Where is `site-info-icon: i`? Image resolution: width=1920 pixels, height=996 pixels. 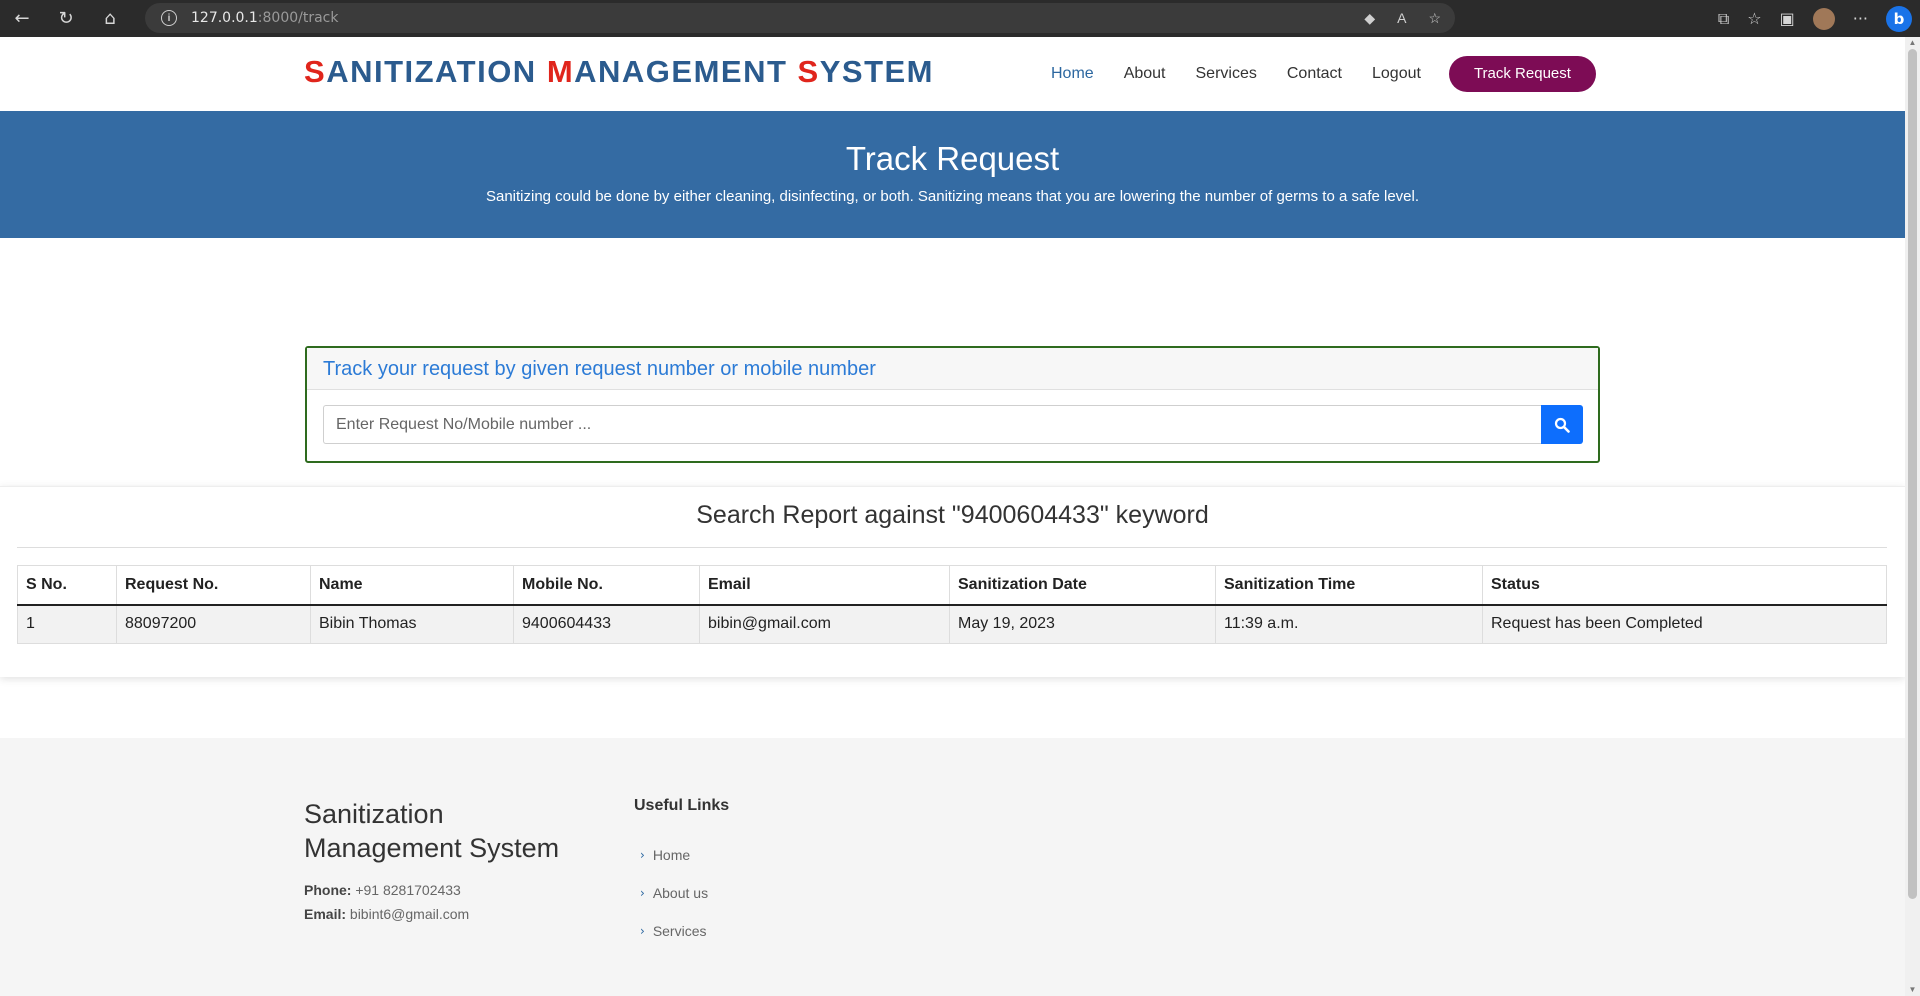 site-info-icon: i is located at coordinates (169, 18).